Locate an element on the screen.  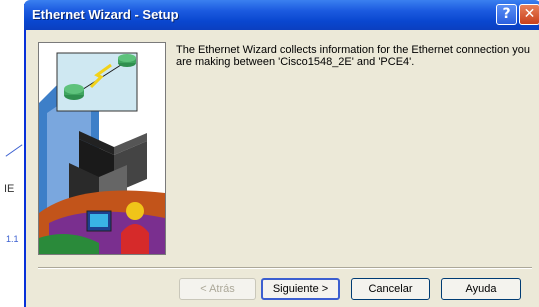
back-button: < Atrás is located at coordinates (217, 289).